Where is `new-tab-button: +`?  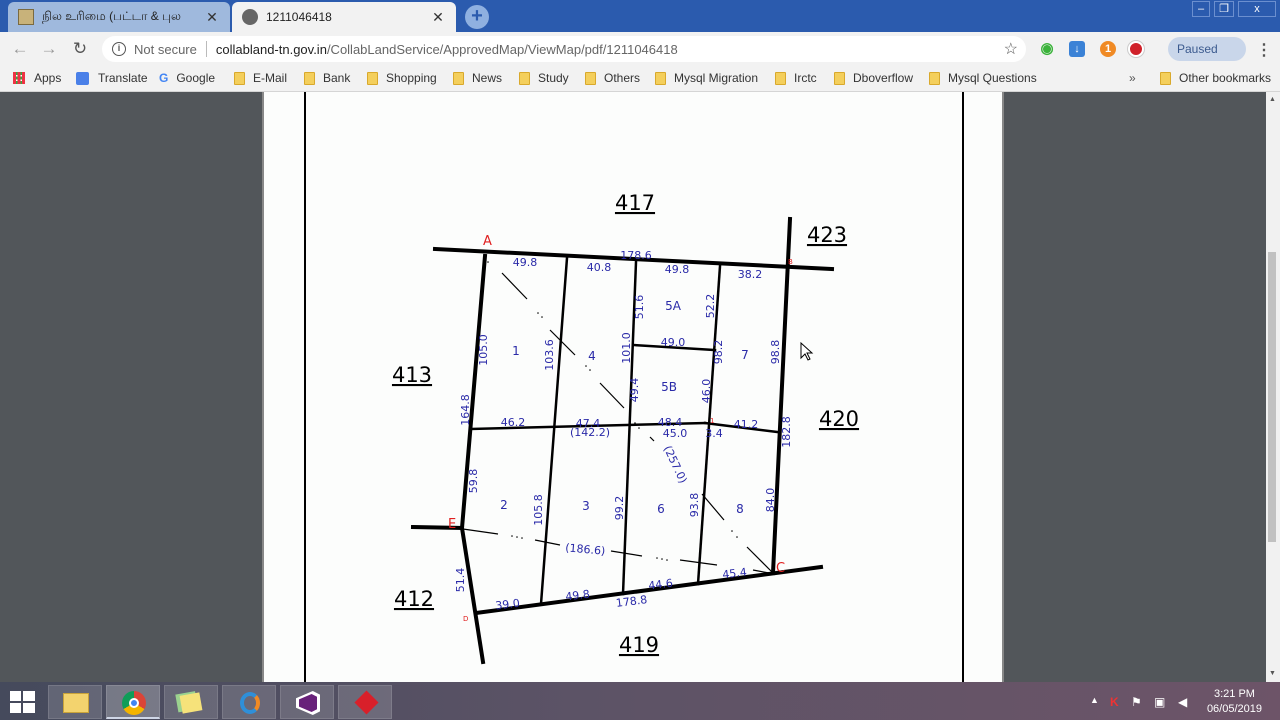 new-tab-button: + is located at coordinates (477, 17).